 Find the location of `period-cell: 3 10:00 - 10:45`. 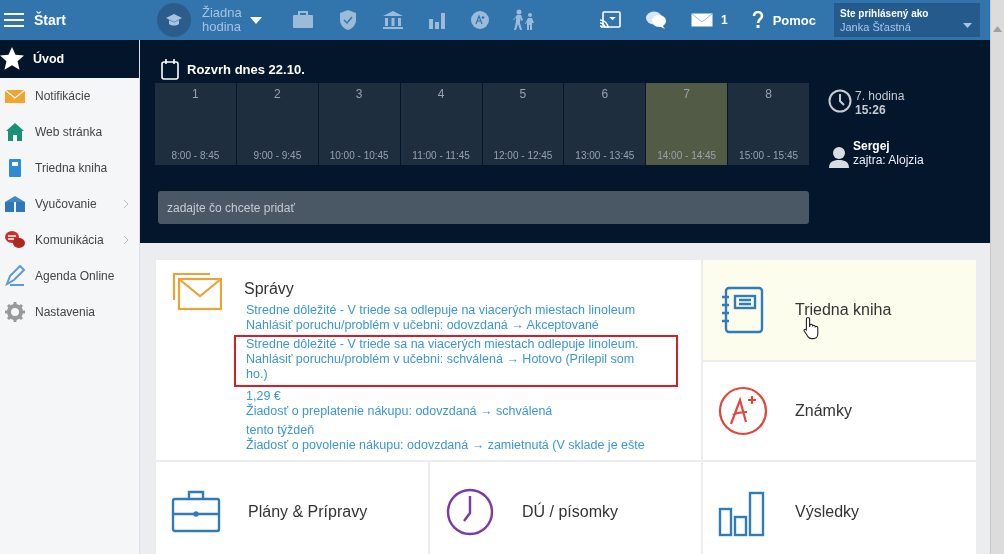

period-cell: 3 10:00 - 10:45 is located at coordinates (359, 124).